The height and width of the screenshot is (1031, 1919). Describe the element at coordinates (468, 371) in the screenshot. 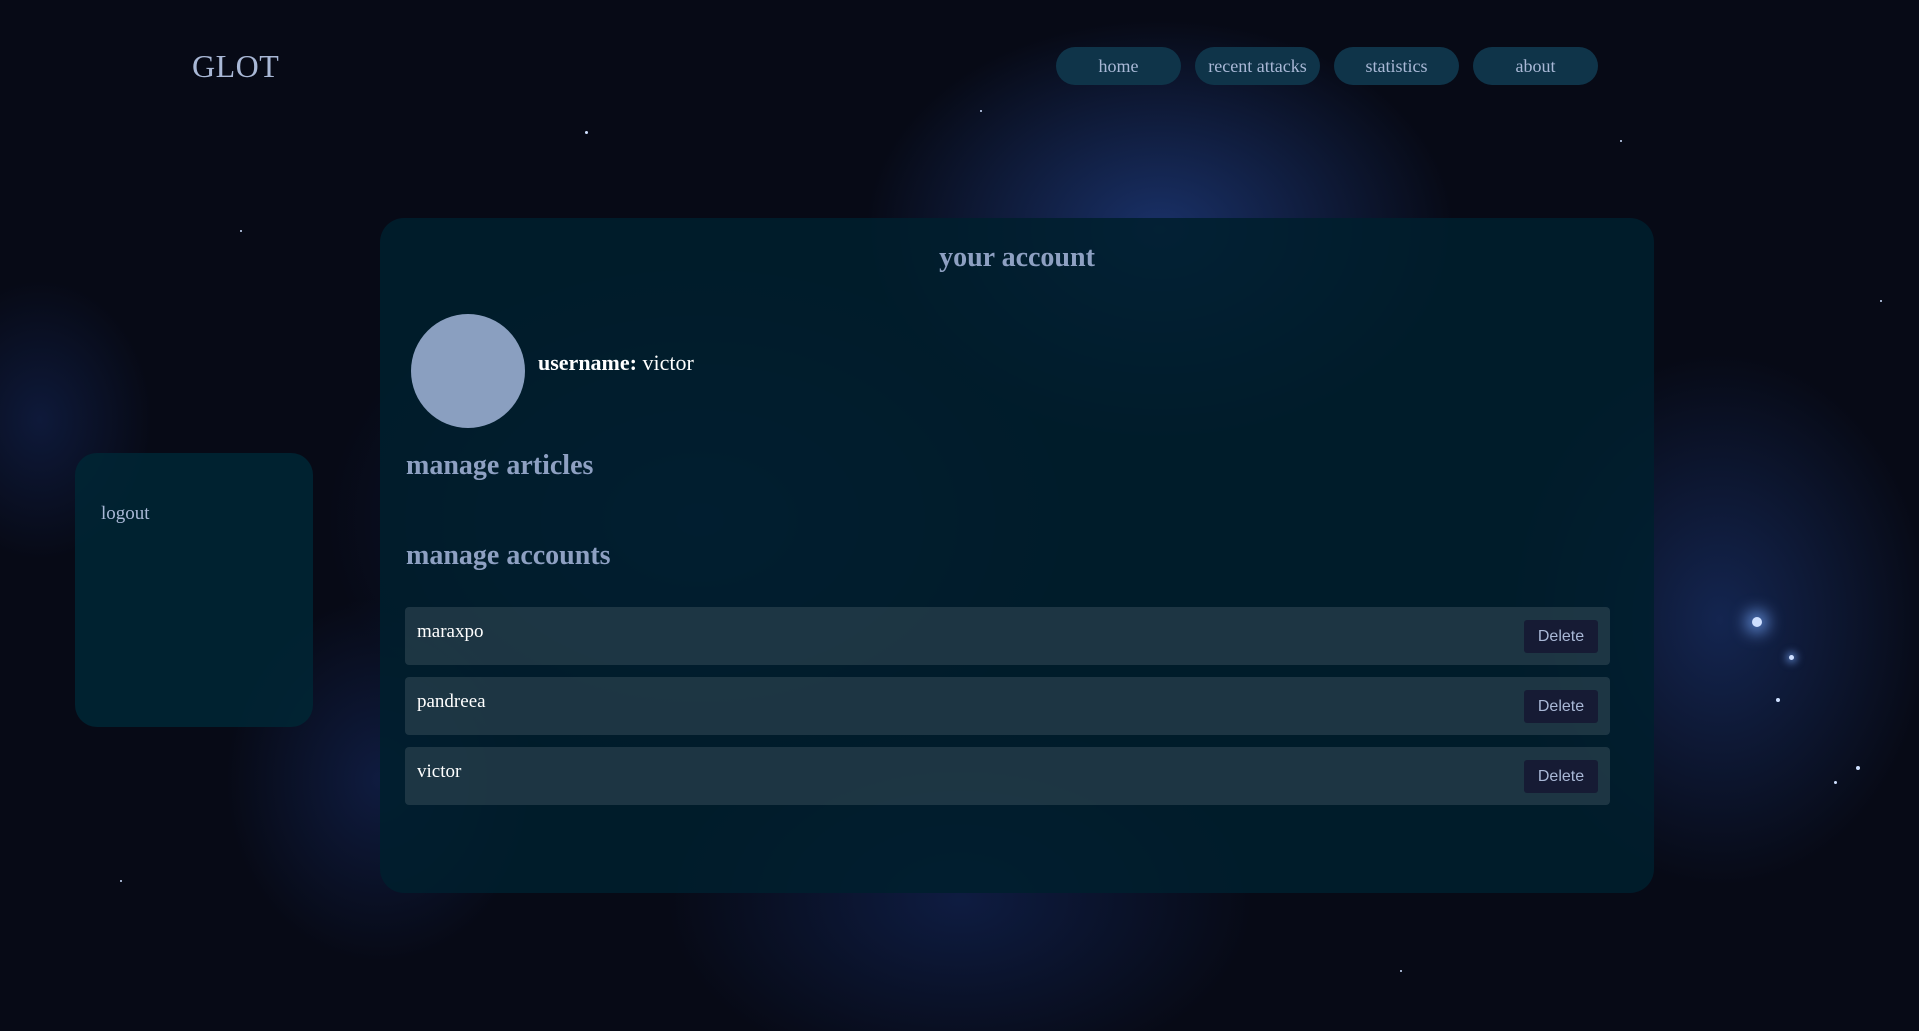

I see `avatar` at that location.